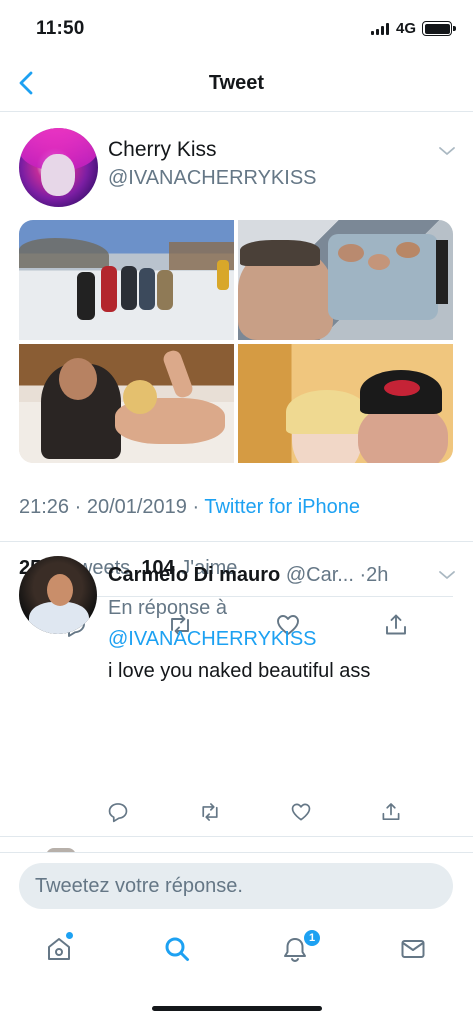 Image resolution: width=473 pixels, height=1024 pixels. Describe the element at coordinates (236, 28) in the screenshot. I see `status-bar: 11:50 4G` at that location.